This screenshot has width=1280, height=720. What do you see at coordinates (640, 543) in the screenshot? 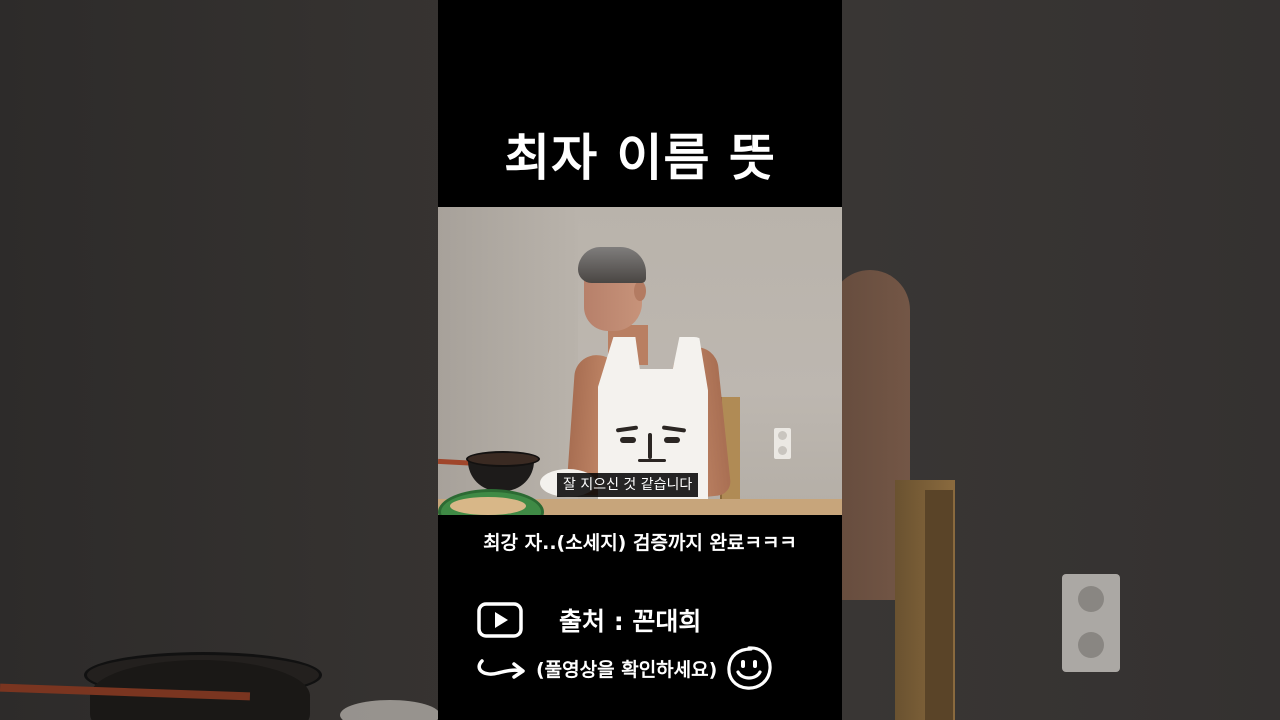
I see `caption: 최강 자..(소세지) 검증까지 완료ㅋㅋㅋ` at bounding box center [640, 543].